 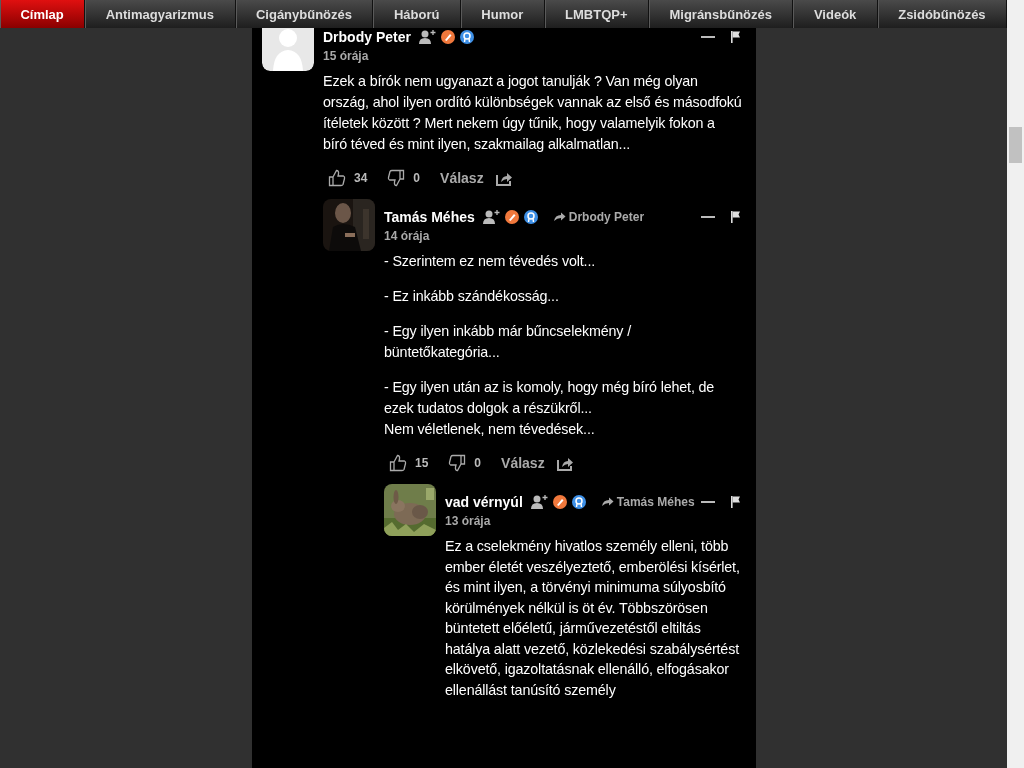 What do you see at coordinates (593, 618) in the screenshot?
I see `comment-text: Ez a cselekmény hivatlos személy elleni, több ember életét veszélyeztető, emberölési kísérlet, és mint ilyen, a törvényi minimuma súlyosbító körülmények nélkül is öt év. Többszörösen büntetett előéletű, járművezetéstől eltiltás hatálya alatt vezető, közlekedési szabálysértést elkövető, igazoltatásnak ellenálló, elfogásakor ellenállást tanúsító személy` at bounding box center [593, 618].